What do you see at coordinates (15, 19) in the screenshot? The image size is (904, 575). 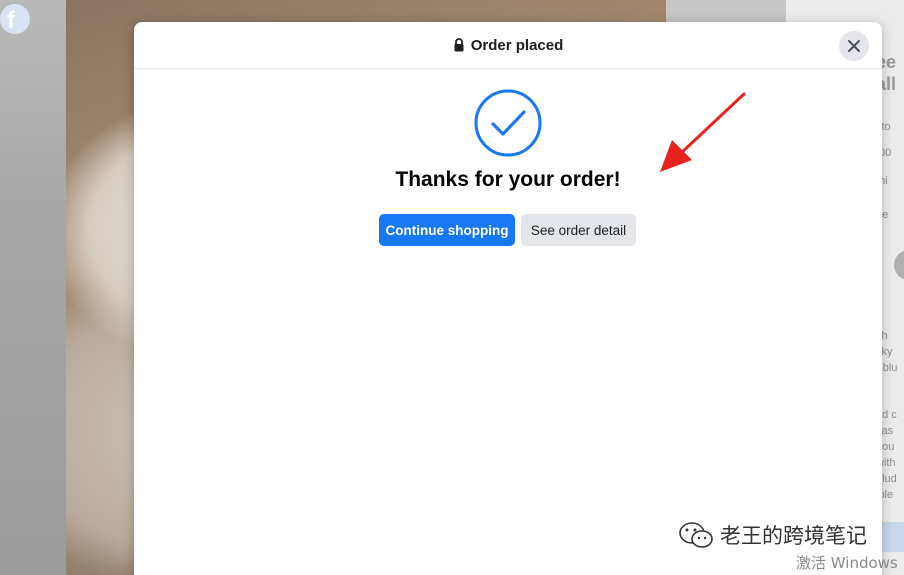 I see `facebook-logo-icon: f` at bounding box center [15, 19].